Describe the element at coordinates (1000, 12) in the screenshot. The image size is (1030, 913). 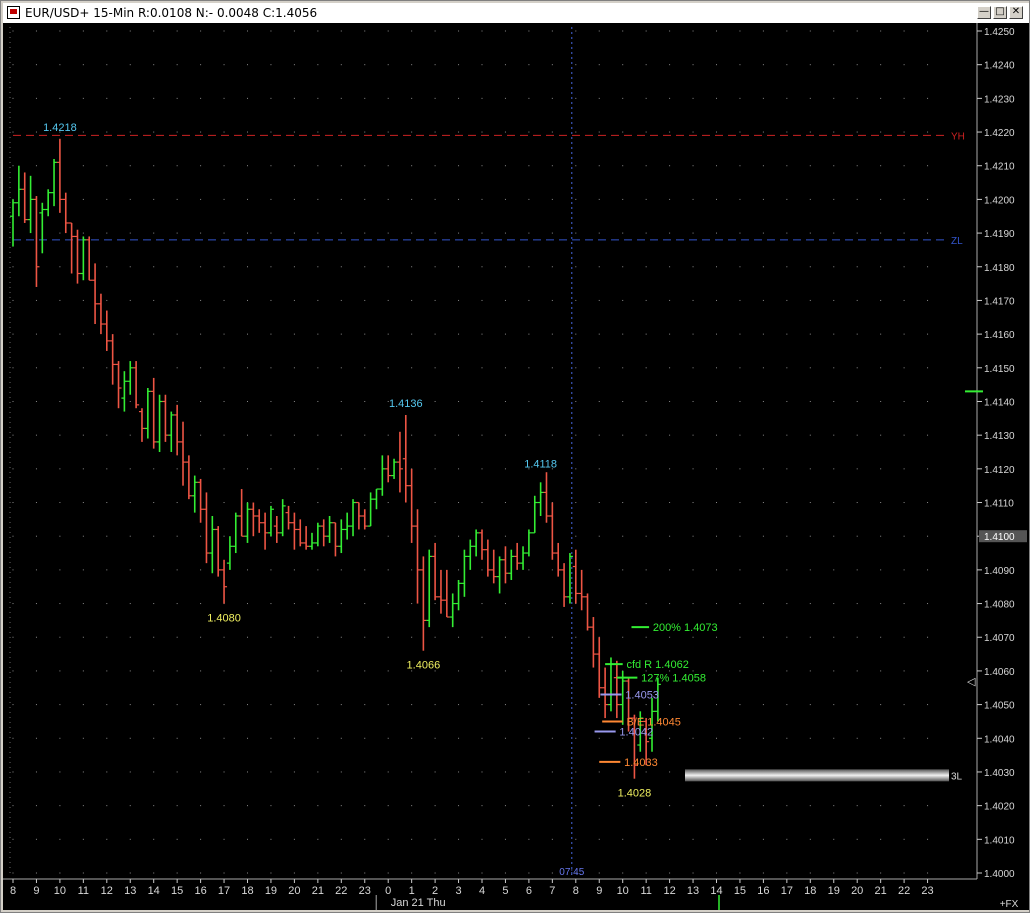
I see `restore-button: □` at that location.